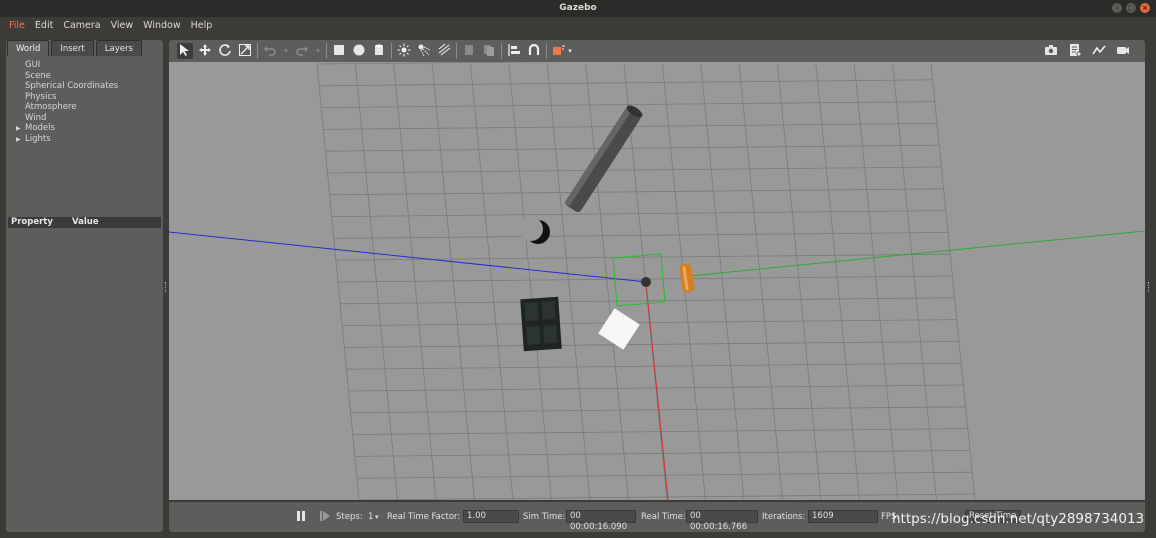  What do you see at coordinates (349, 517) in the screenshot?
I see `steps-label: Steps:` at bounding box center [349, 517].